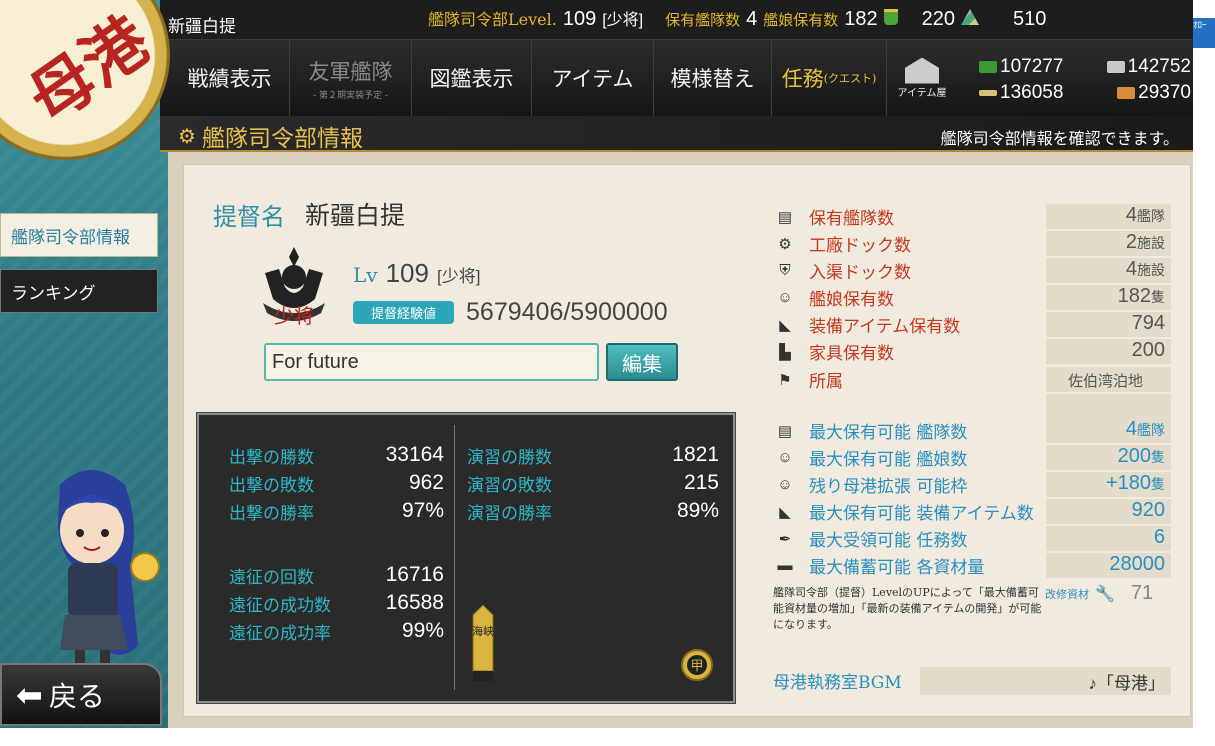 Image resolution: width=1215 pixels, height=746 pixels. I want to click on info-row: ⚙ 工廠ドック数 2施設, so click(972, 243).